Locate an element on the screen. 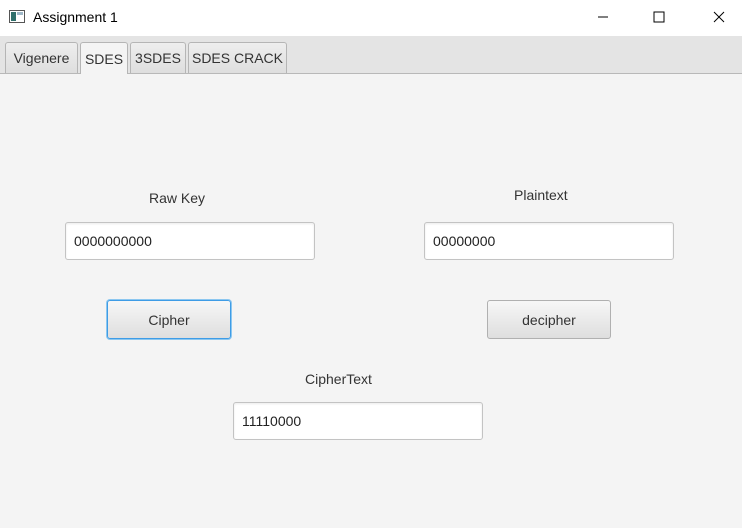  tab-sdes-crack: SDES CRACK is located at coordinates (237, 57).